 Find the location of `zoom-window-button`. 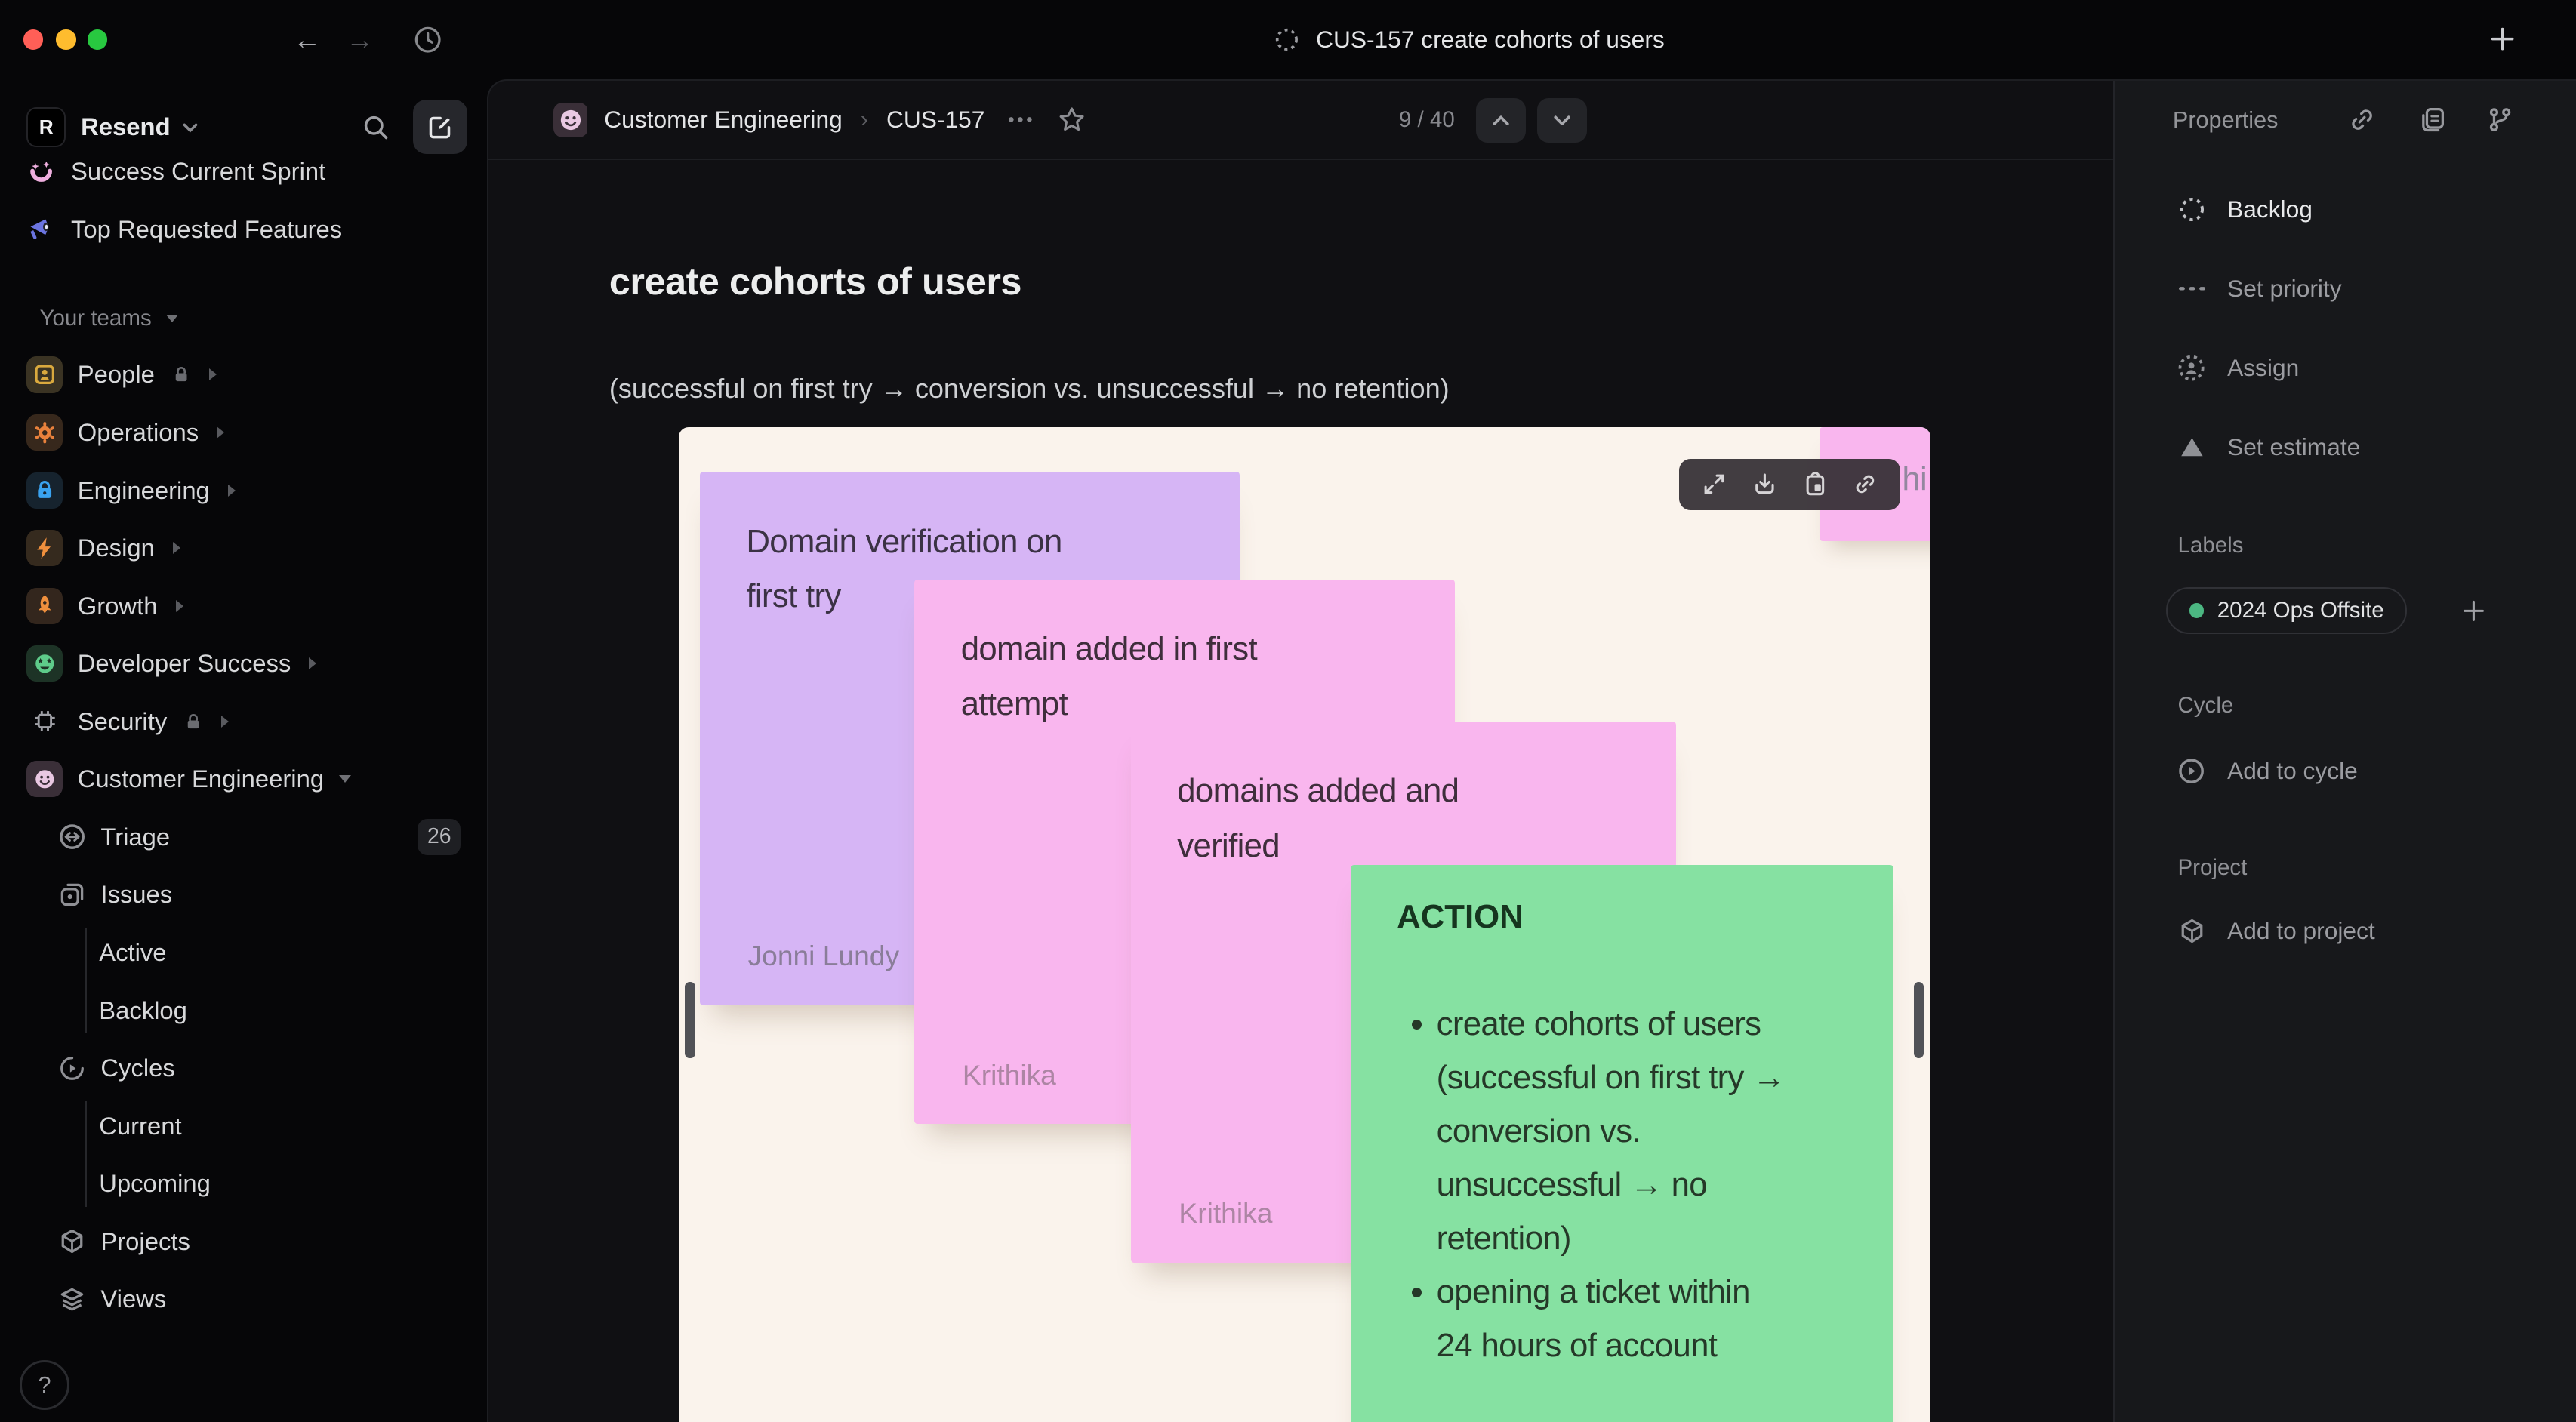

zoom-window-button is located at coordinates (98, 40).